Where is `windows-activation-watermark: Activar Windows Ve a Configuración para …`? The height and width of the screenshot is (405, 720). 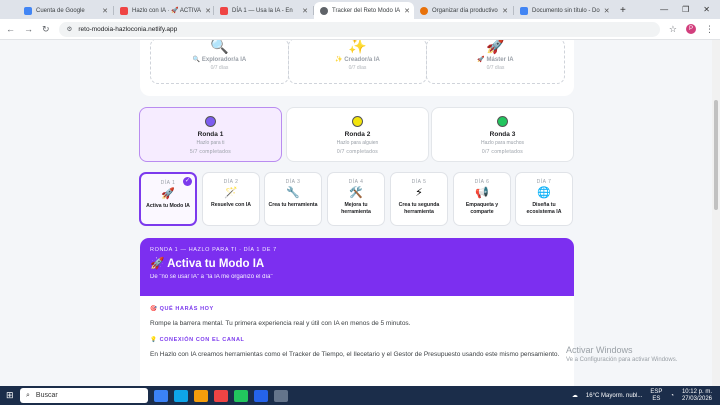
windows-activation-watermark: Activar Windows Ve a Configuración para … is located at coordinates (622, 354).